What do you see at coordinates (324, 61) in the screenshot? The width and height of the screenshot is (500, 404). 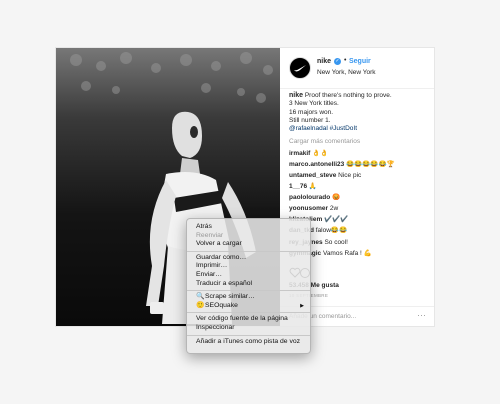 I see `author-username: nike` at bounding box center [324, 61].